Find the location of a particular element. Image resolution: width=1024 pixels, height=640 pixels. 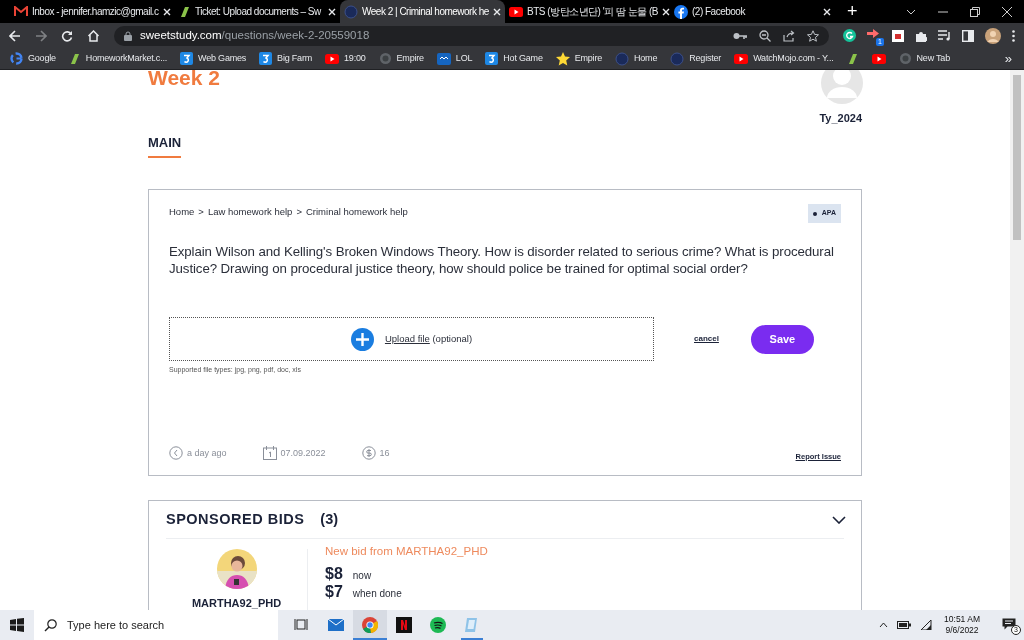

chevron-down-icon is located at coordinates (839, 519).